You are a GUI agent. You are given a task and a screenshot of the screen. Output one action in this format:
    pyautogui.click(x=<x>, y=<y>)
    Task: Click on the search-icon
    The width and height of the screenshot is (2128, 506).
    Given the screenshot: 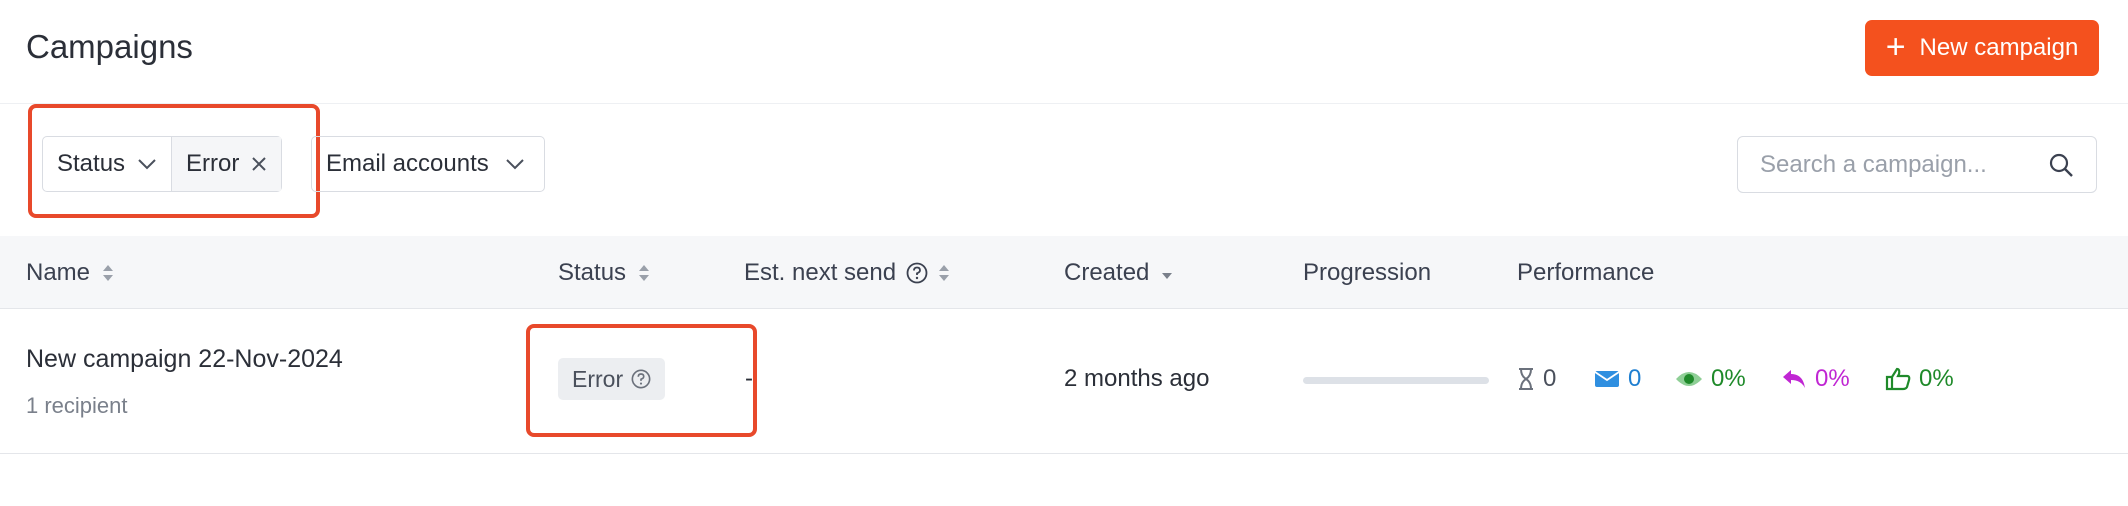 What is the action you would take?
    pyautogui.click(x=2061, y=165)
    